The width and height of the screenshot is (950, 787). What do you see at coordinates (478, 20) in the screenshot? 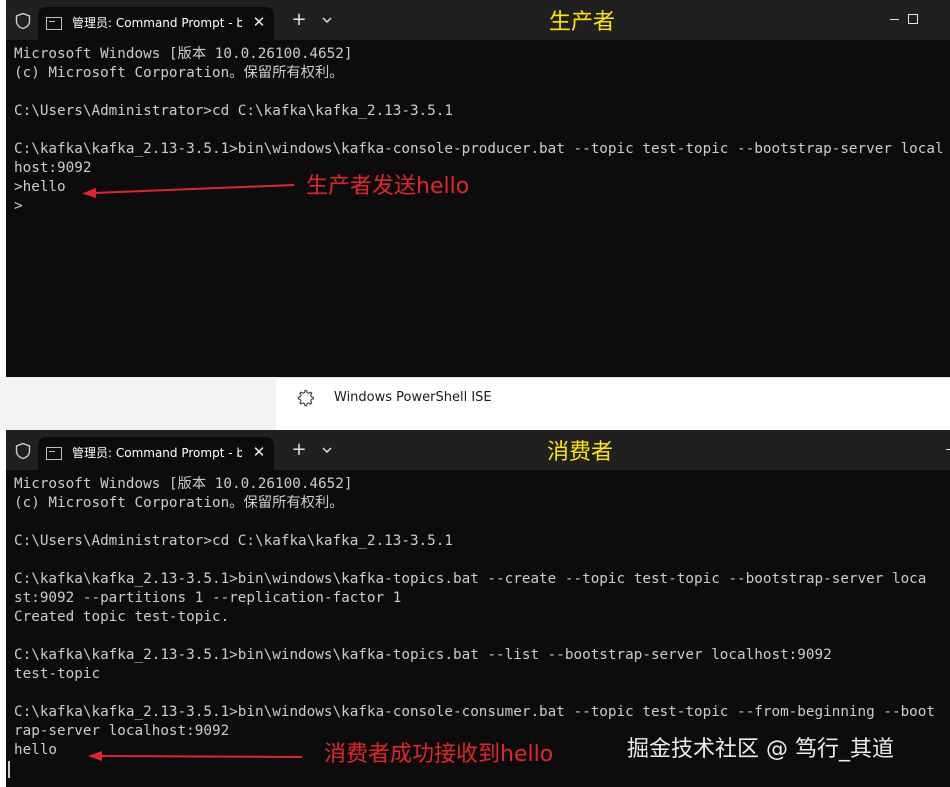
I see `title-bar: 管理员: Command Prompt - b ✕ + 生产者` at bounding box center [478, 20].